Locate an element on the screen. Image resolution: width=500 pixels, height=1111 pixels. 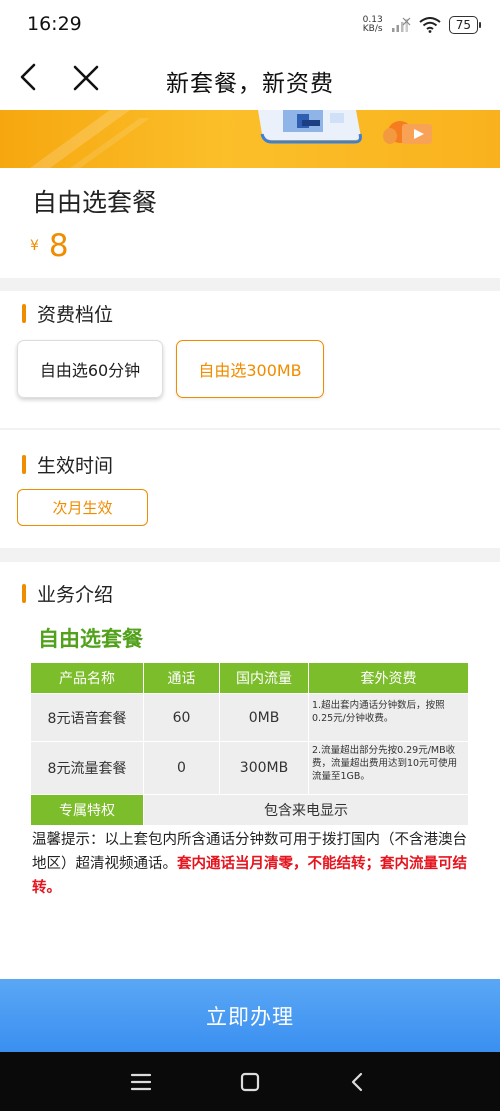
home-icon is located at coordinates (250, 1082).